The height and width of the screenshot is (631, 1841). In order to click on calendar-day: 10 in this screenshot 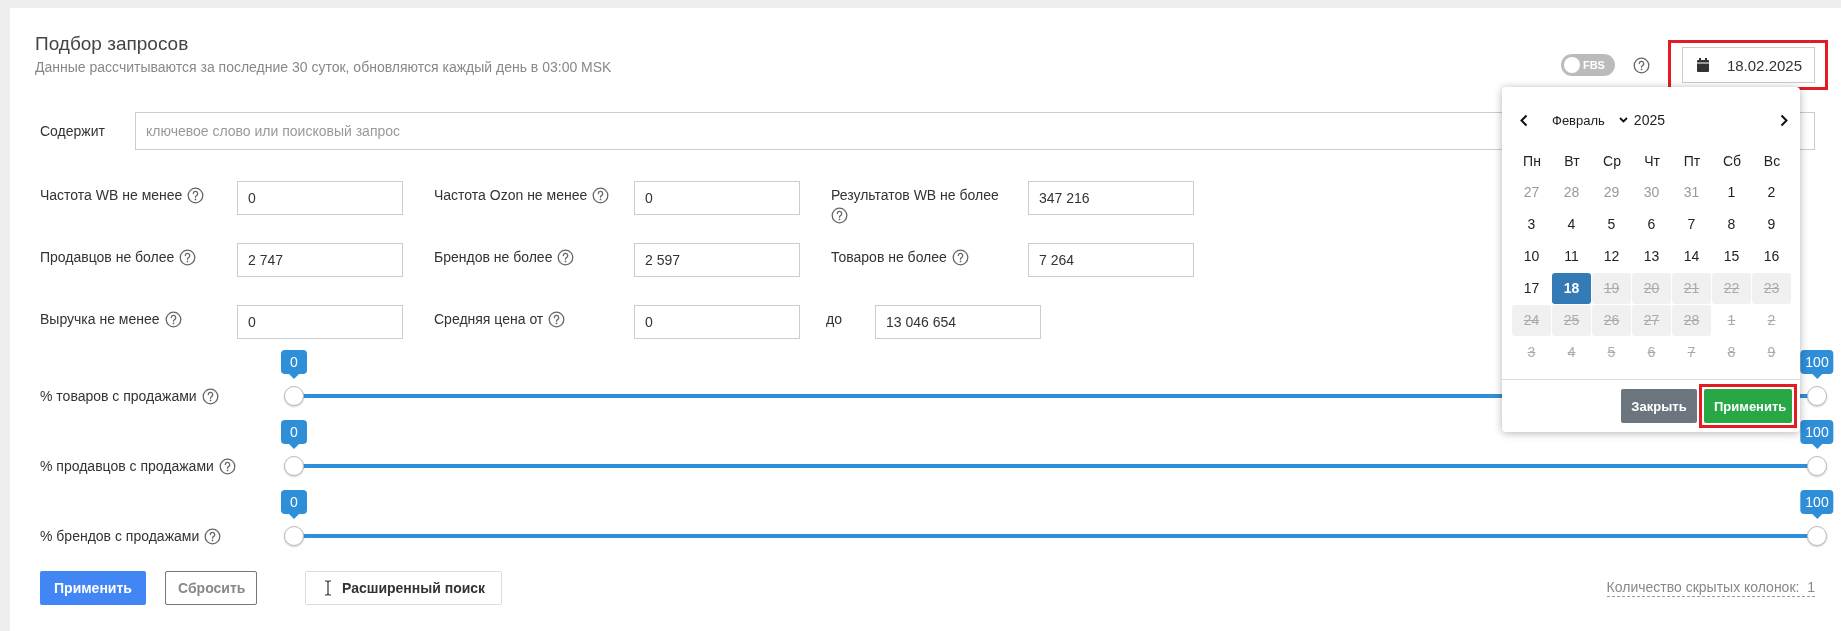, I will do `click(1531, 256)`.